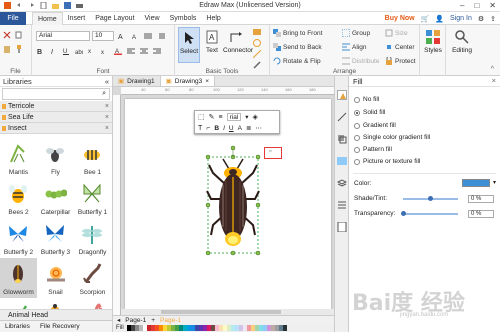  I want to click on tab-drawing3: ▣ Drawing3 ×, so click(188, 81).